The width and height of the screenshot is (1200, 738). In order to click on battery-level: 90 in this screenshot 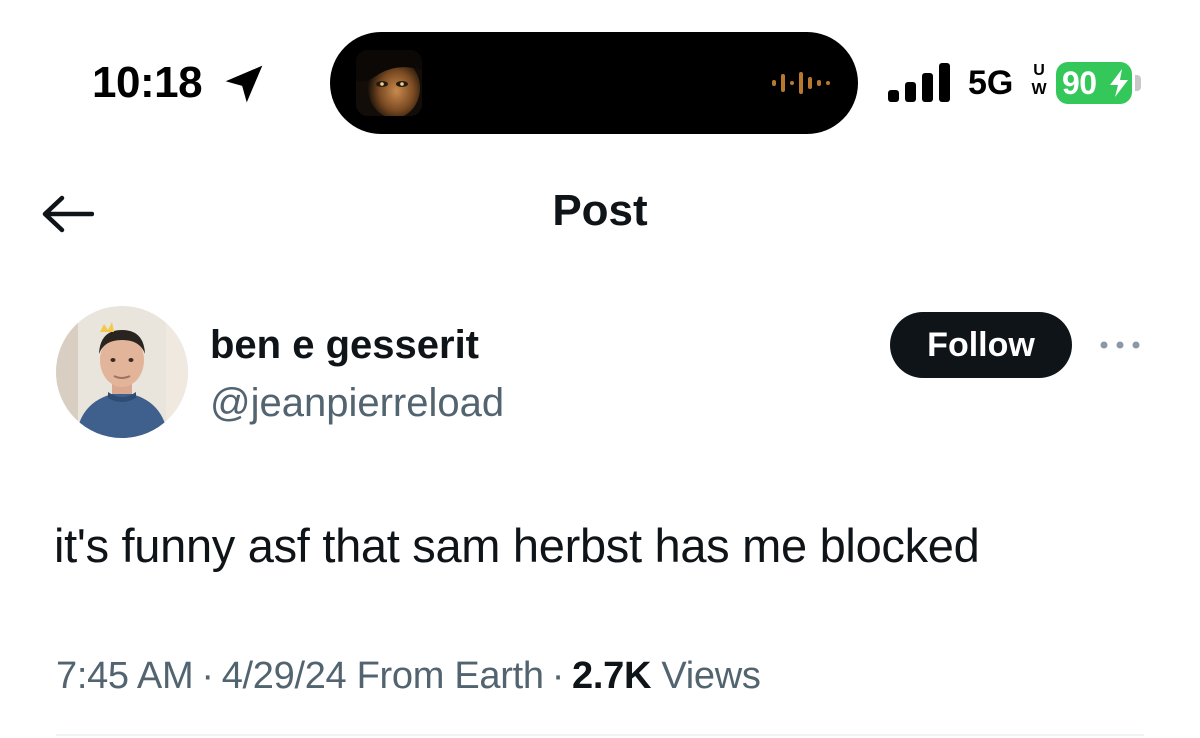, I will do `click(1079, 83)`.